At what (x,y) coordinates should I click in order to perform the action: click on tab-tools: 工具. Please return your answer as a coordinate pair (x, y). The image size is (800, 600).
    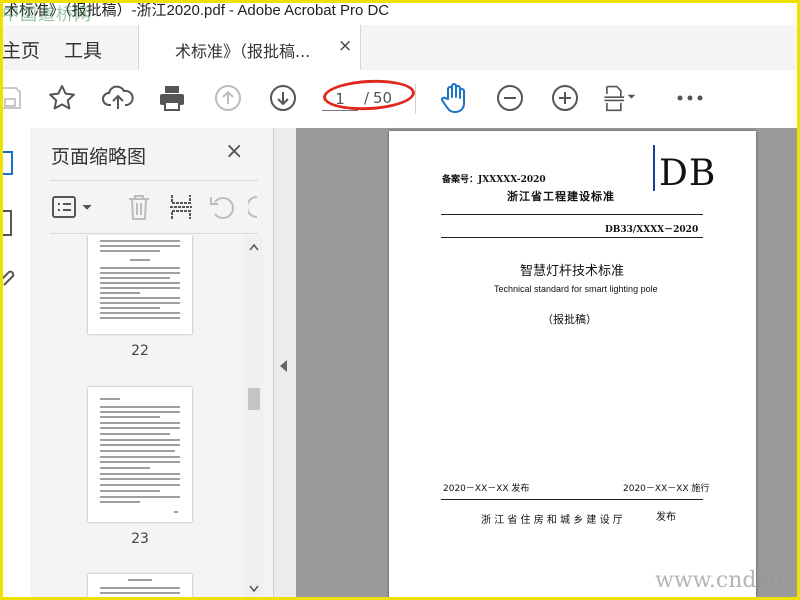
    Looking at the image, I should click on (83, 49).